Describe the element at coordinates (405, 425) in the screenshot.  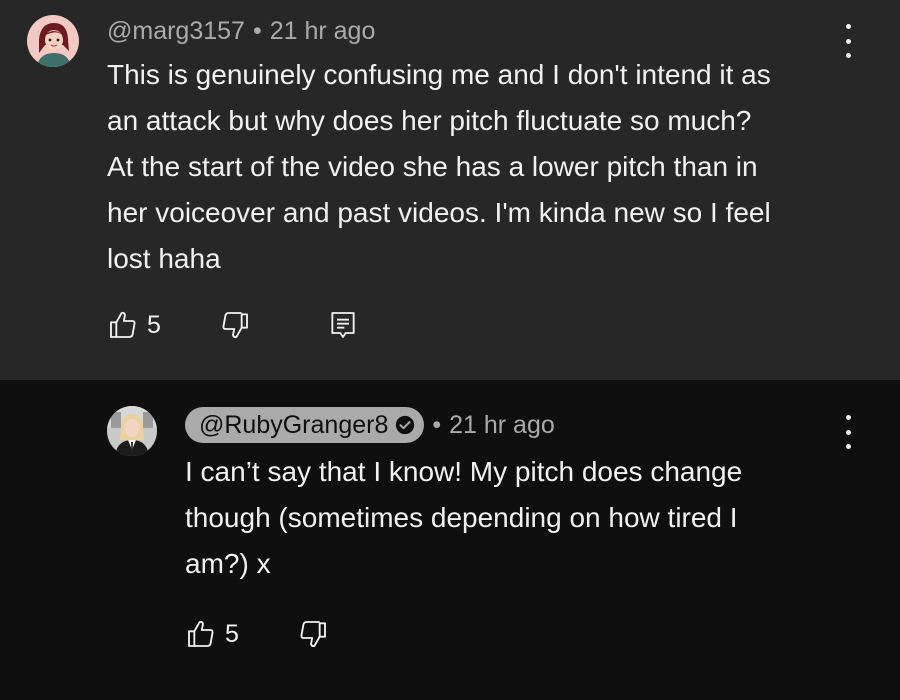
I see `verified-check-icon` at that location.